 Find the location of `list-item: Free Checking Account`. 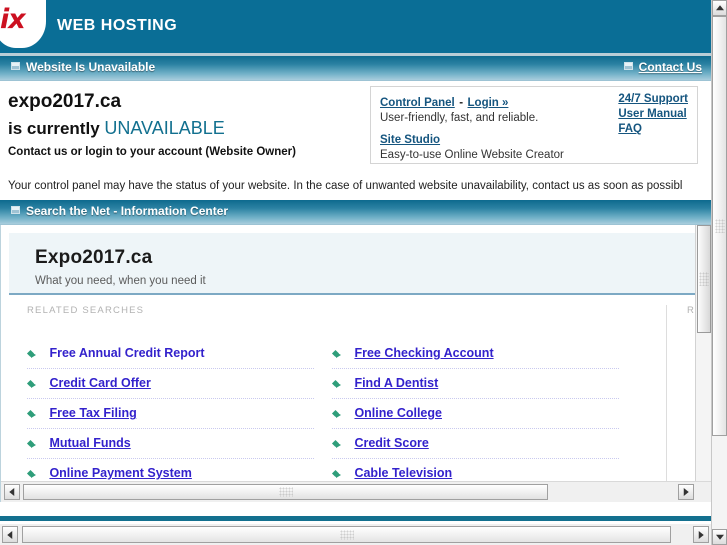

list-item: Free Checking Account is located at coordinates (475, 354).